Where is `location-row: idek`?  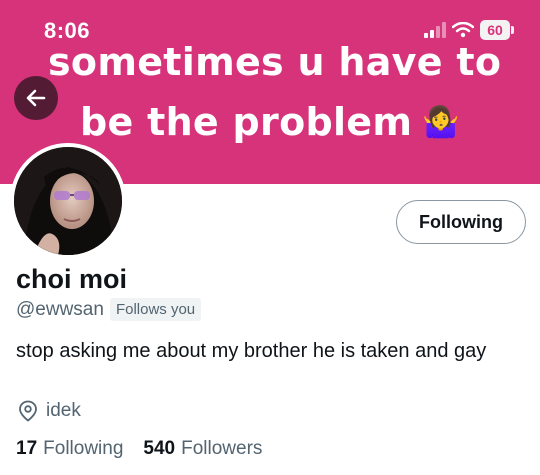 location-row: idek is located at coordinates (49, 411).